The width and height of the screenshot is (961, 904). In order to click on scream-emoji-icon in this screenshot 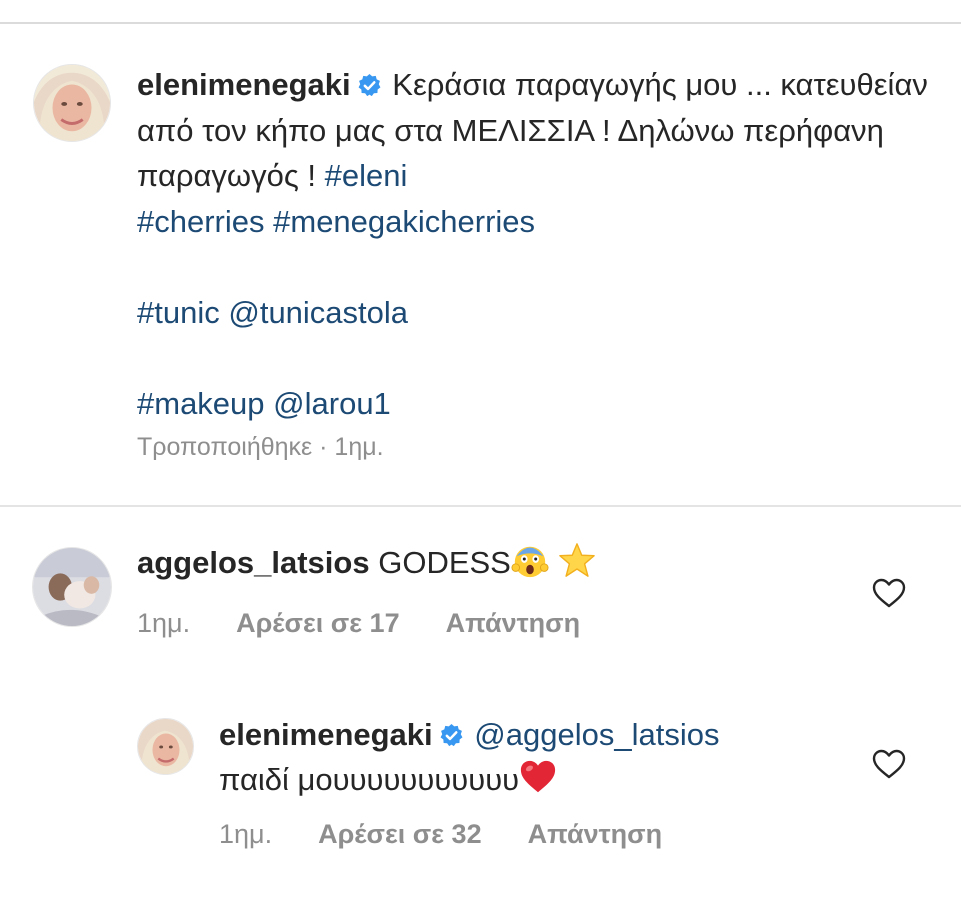, I will do `click(530, 560)`.